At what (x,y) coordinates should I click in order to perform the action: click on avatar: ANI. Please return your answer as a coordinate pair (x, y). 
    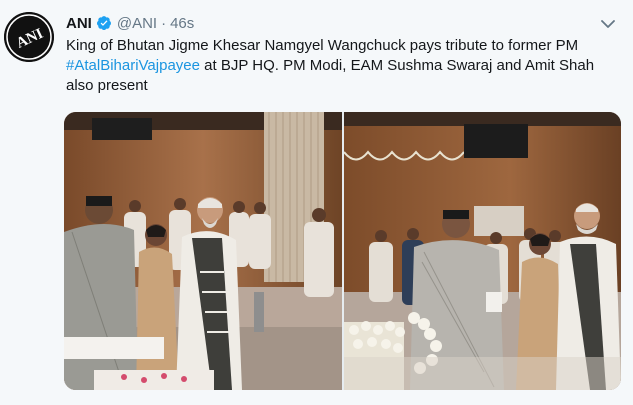
    Looking at the image, I should click on (29, 37).